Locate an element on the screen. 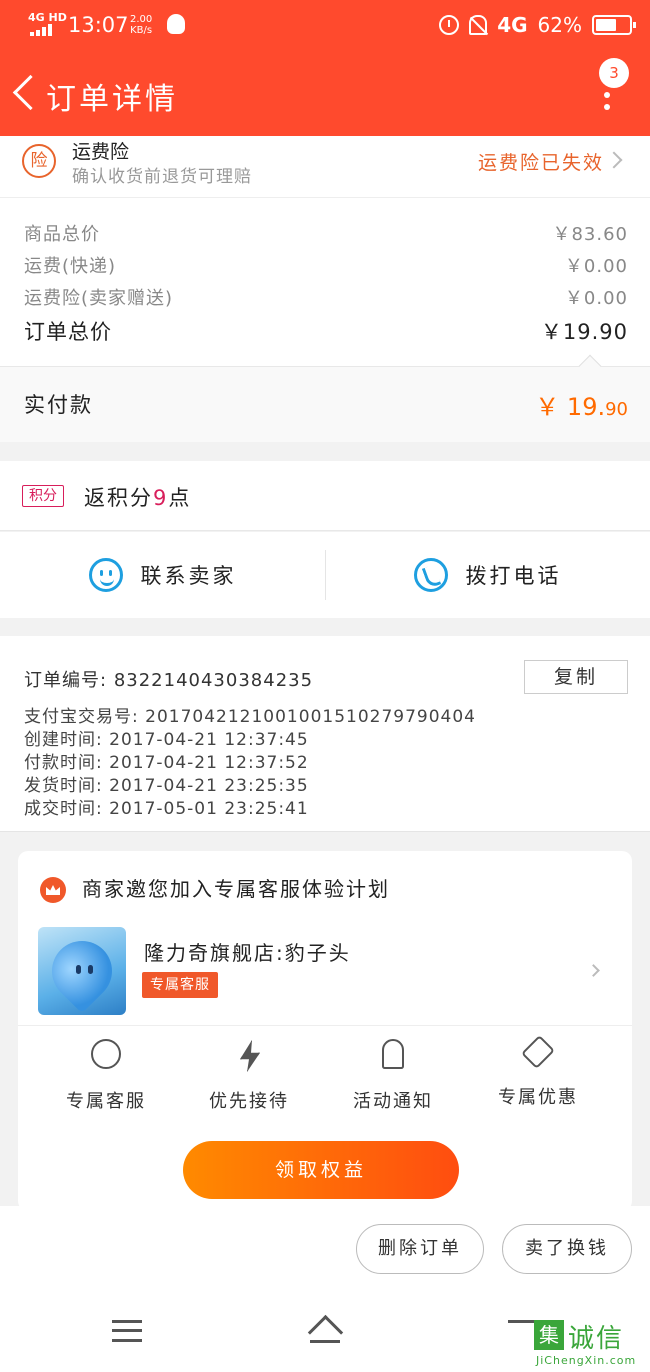 The image size is (650, 1372). points-row: 积分 返积分9点 is located at coordinates (325, 496).